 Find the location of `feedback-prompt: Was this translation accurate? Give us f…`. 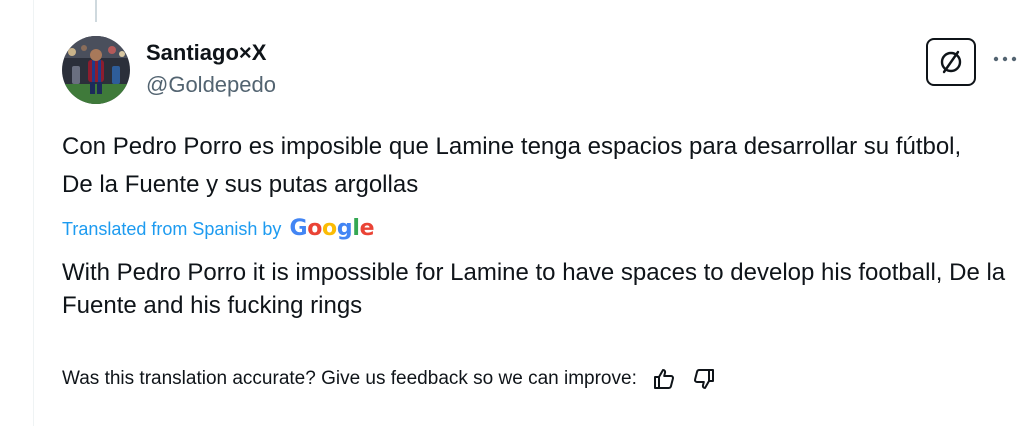

feedback-prompt: Was this translation accurate? Give us f… is located at coordinates (349, 378).